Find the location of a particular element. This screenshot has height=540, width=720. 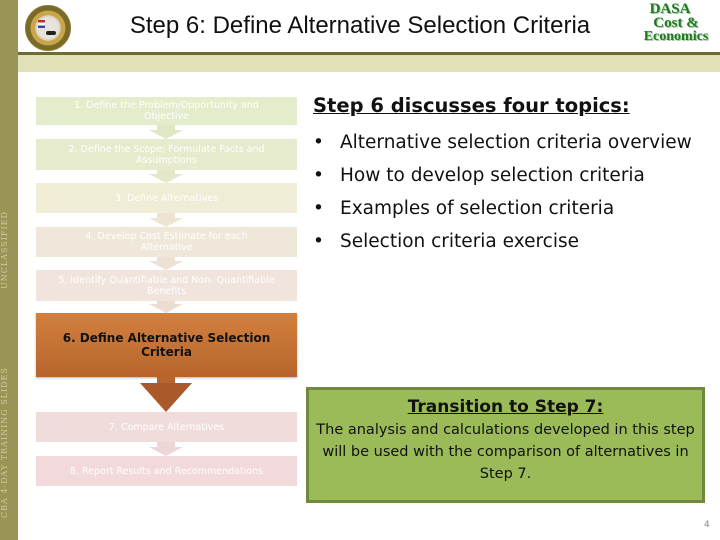

step-label: 3. Define Alternatives is located at coordinates (166, 198).